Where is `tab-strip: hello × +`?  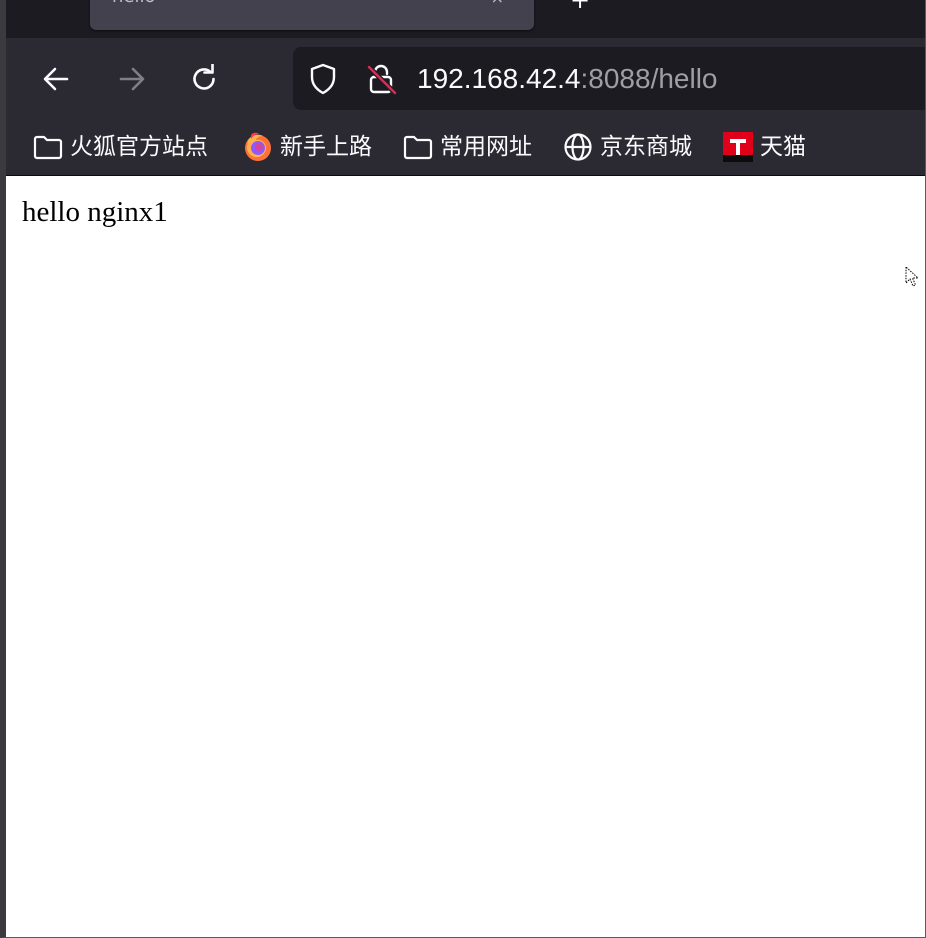
tab-strip: hello × + is located at coordinates (465, 19).